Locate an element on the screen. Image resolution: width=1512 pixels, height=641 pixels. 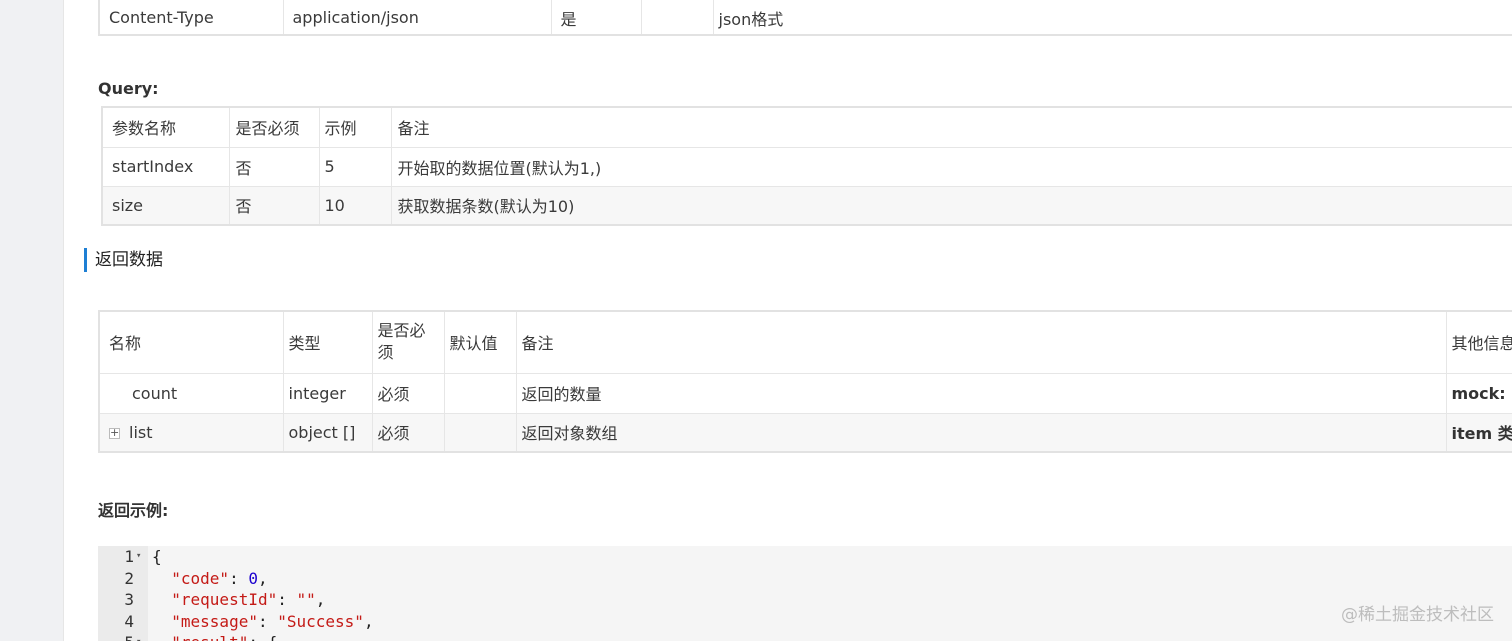
table-row: count integer 必须 返回的数量 mock: 2 is located at coordinates (805, 393).